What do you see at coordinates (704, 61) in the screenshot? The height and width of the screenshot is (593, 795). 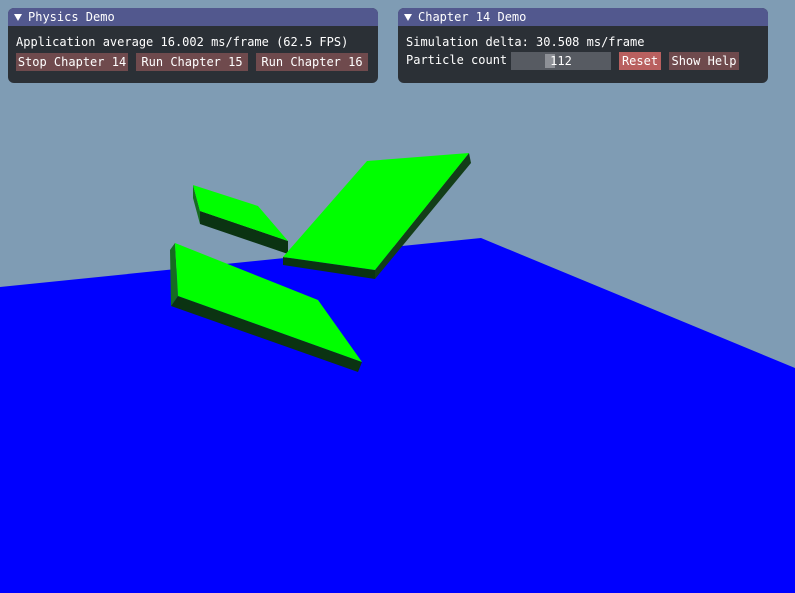 I see `show-help-button: Show Help` at bounding box center [704, 61].